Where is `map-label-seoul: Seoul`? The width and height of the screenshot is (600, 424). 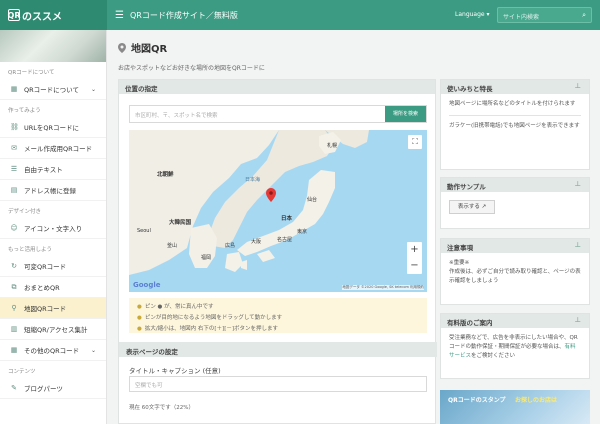 map-label-seoul: Seoul is located at coordinates (144, 231).